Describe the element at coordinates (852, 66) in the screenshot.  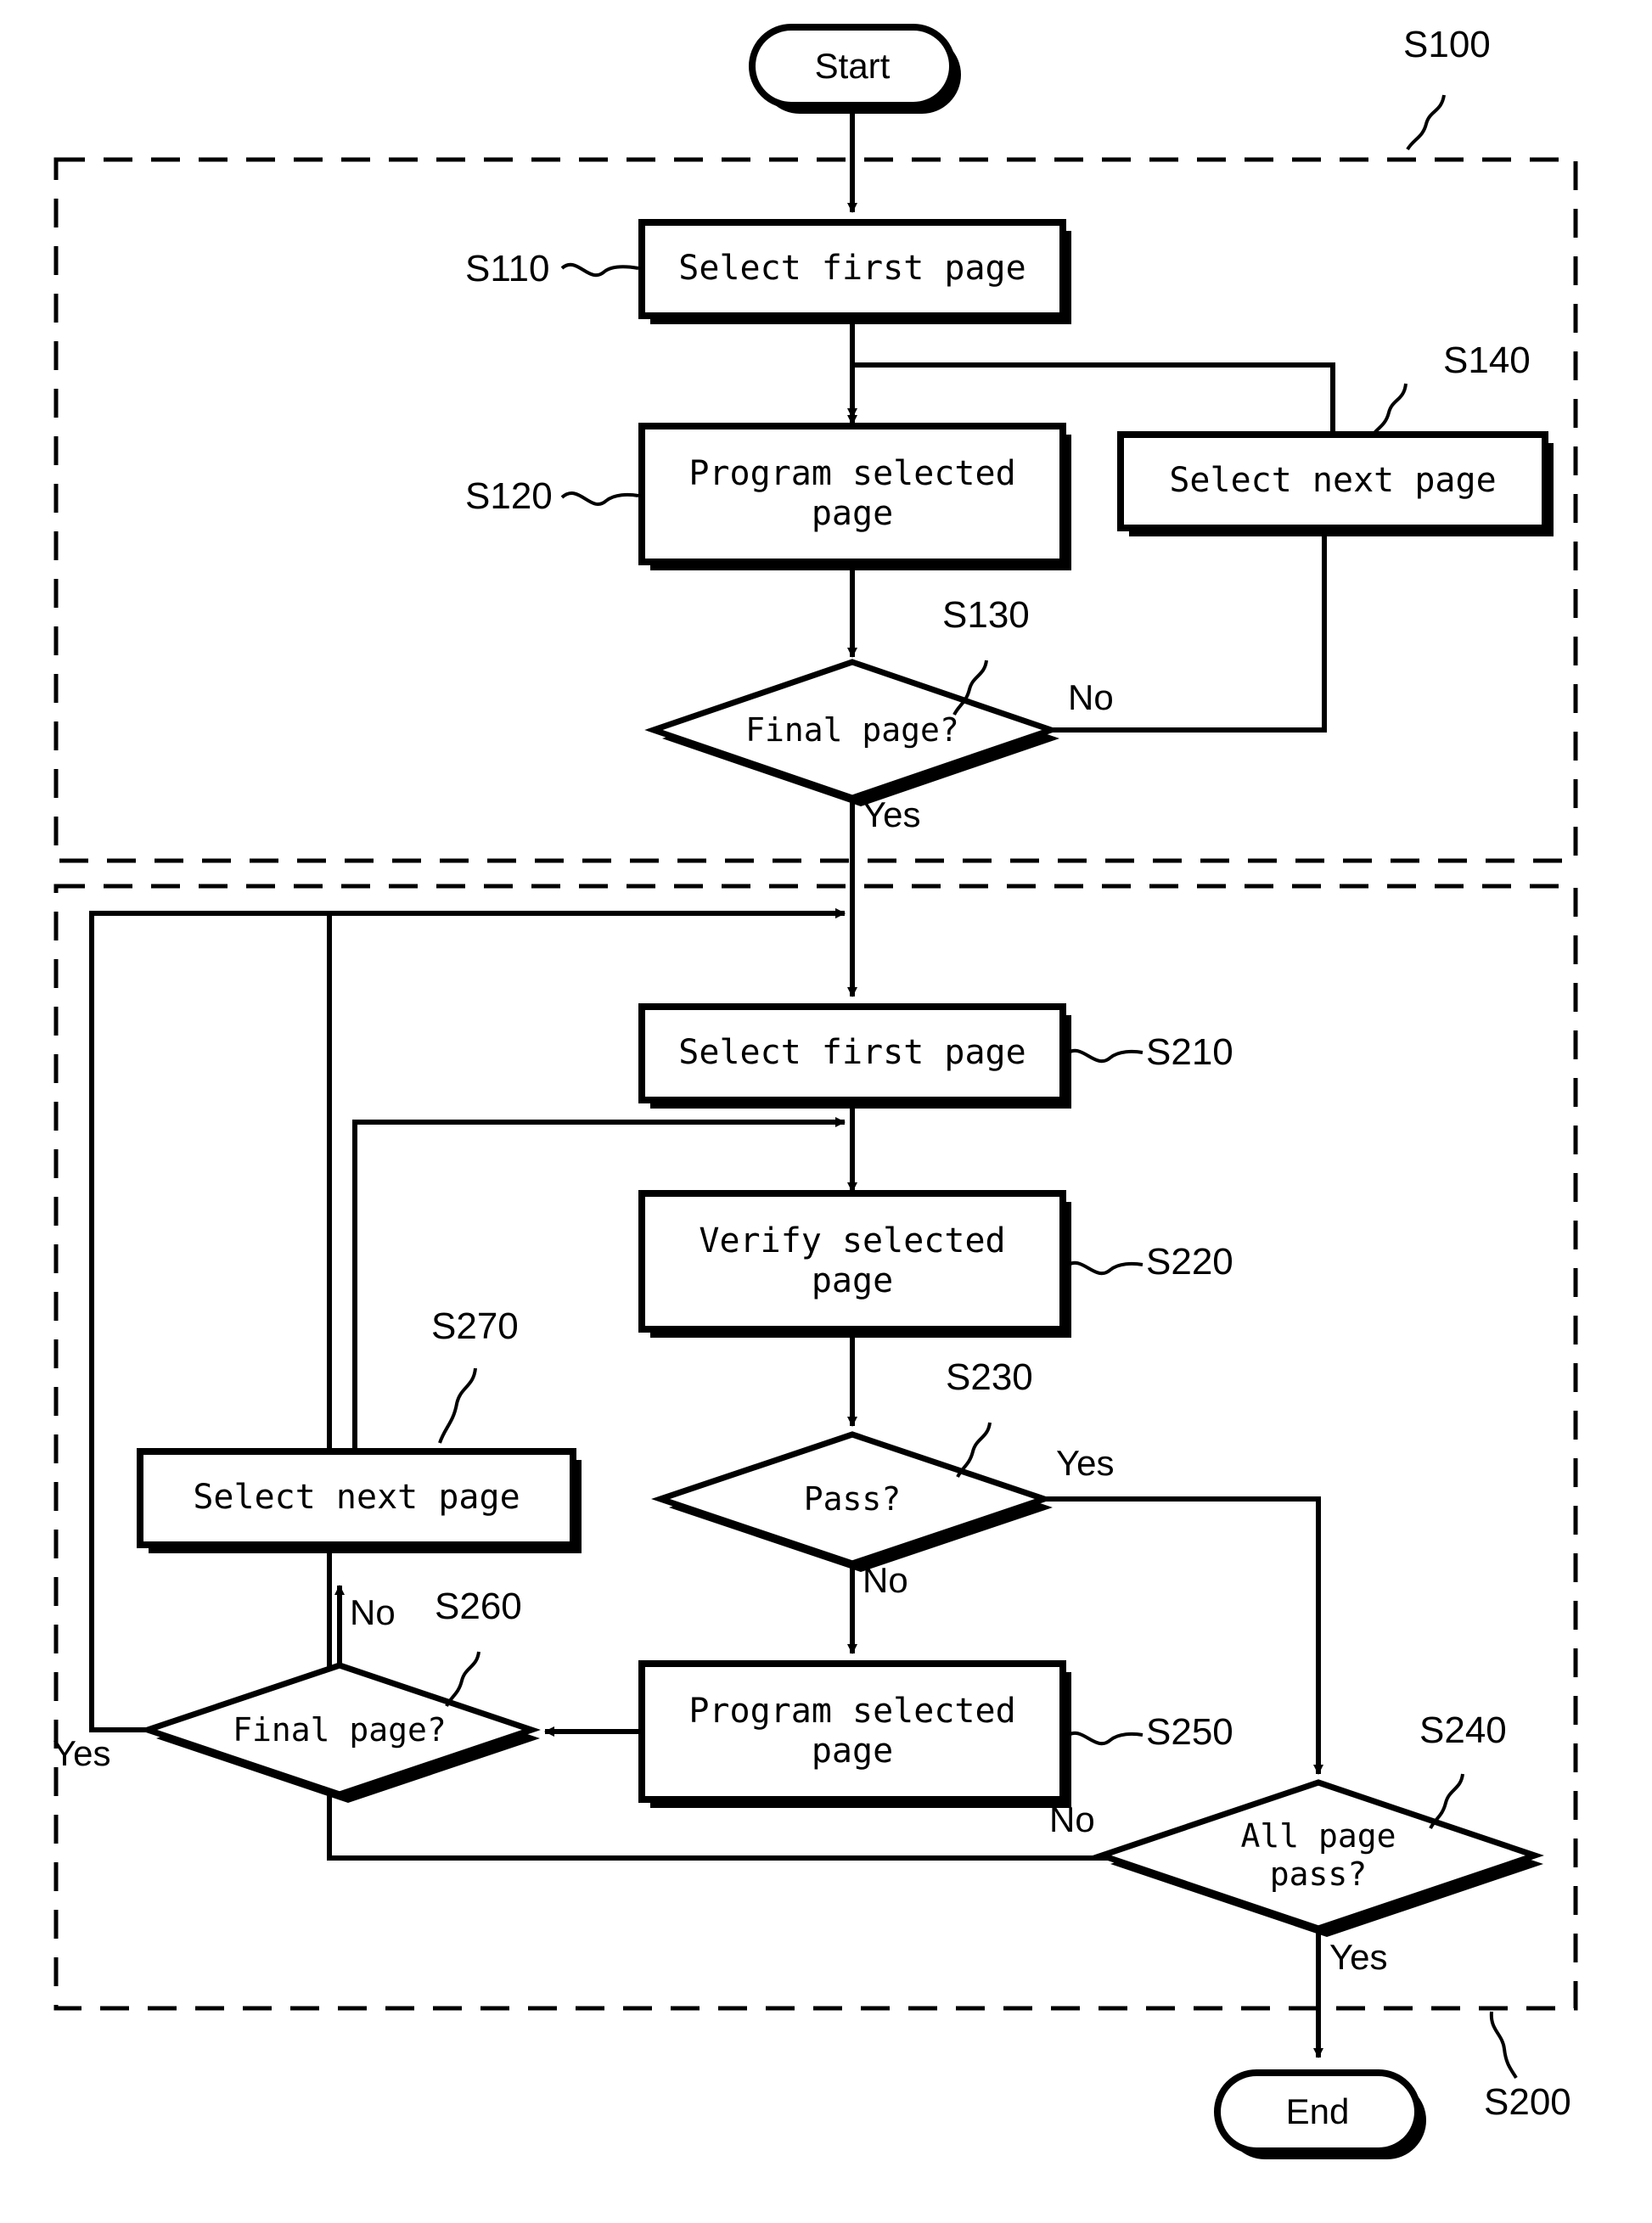
I see `node-start` at that location.